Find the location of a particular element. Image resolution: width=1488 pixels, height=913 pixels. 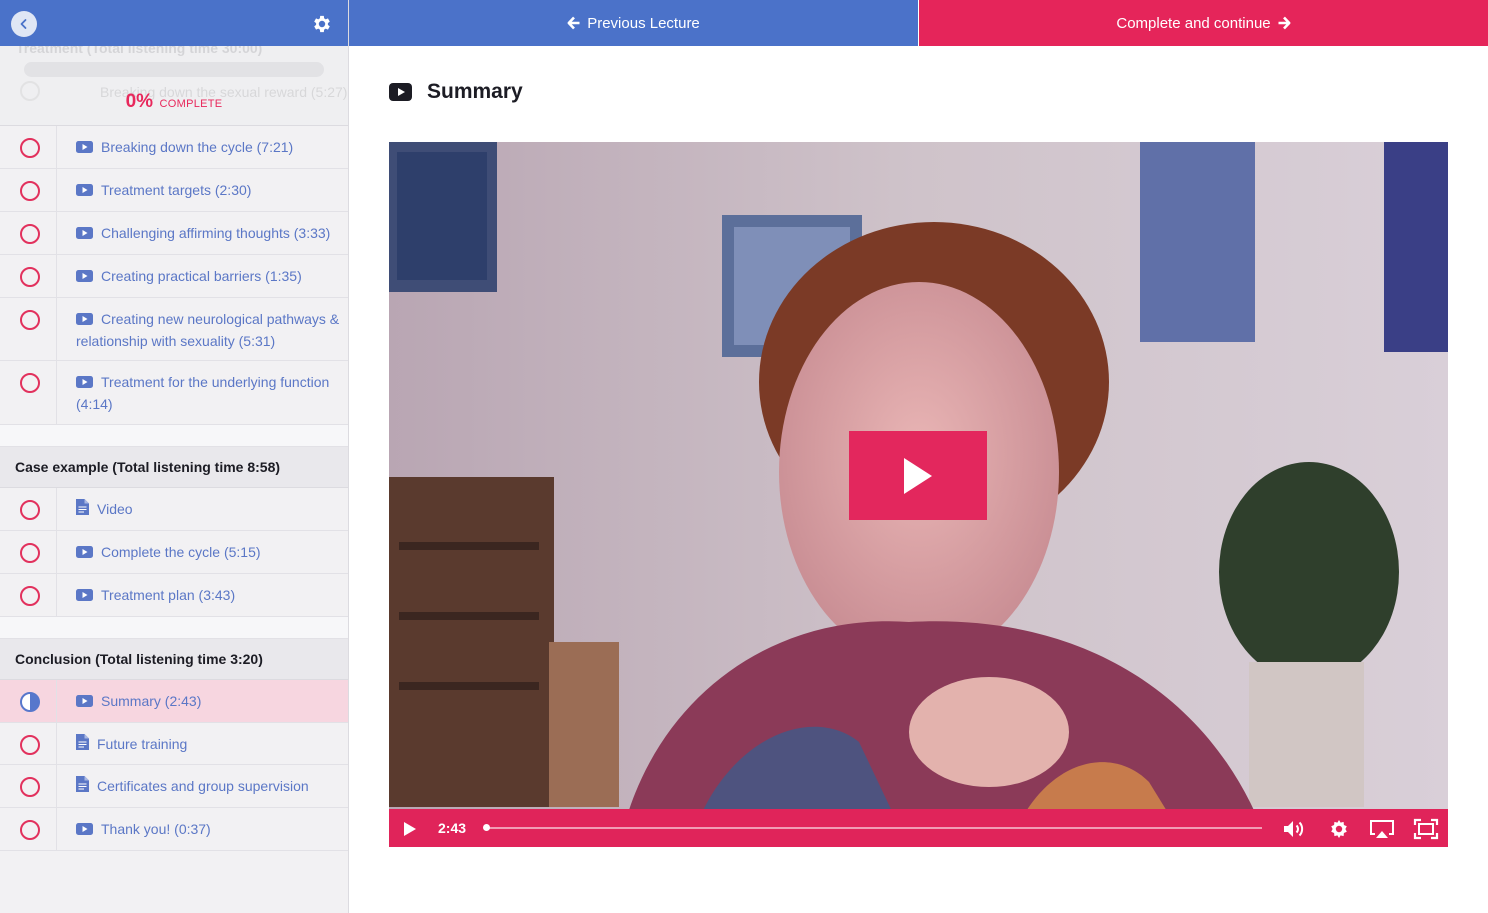

progress-label: COMPLETE is located at coordinates (191, 104).